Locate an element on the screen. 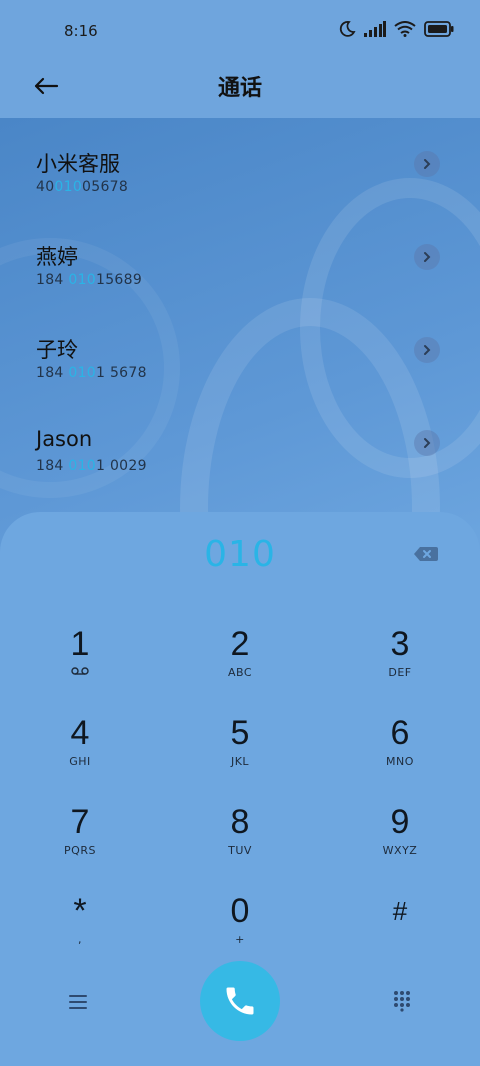 The width and height of the screenshot is (480, 1066). page-title: 通话 is located at coordinates (239, 88).